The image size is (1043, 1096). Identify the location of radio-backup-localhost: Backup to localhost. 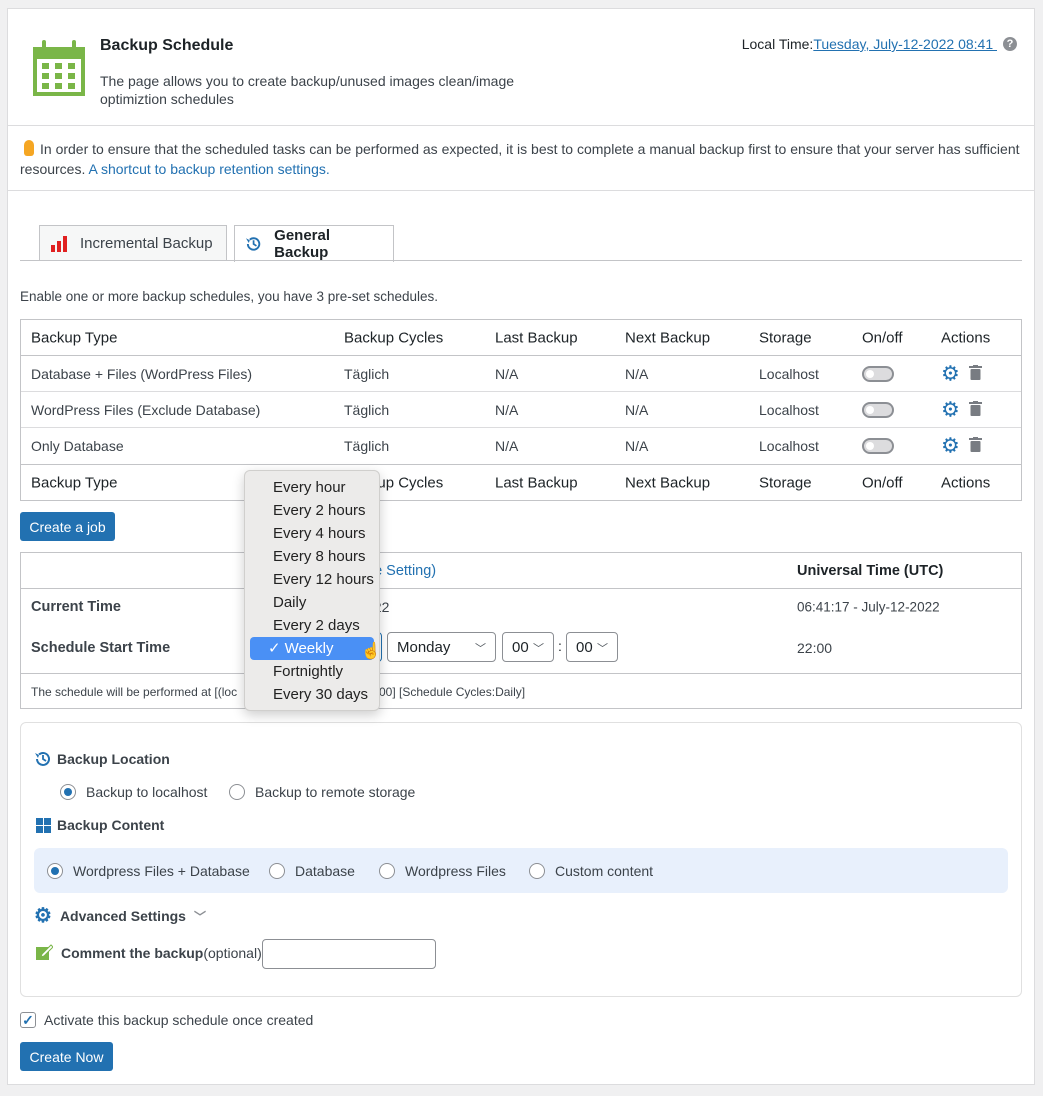
(133, 792).